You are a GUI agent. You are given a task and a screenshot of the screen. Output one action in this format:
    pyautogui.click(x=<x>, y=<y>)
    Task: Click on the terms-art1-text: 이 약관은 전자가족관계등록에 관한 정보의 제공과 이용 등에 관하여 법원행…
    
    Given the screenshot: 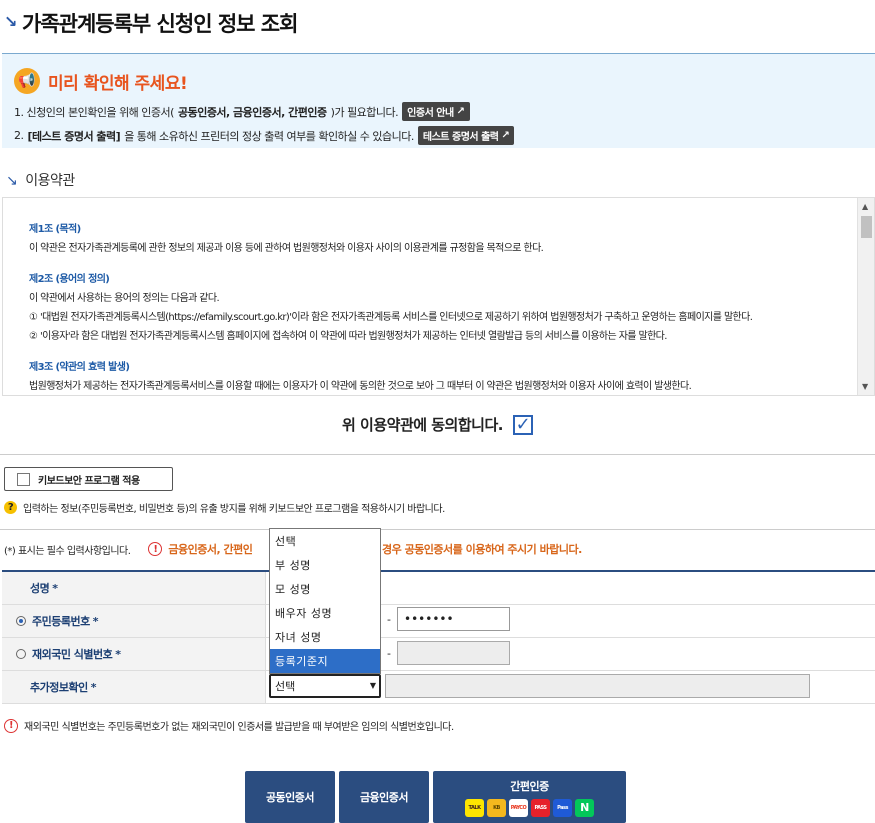 What is the action you would take?
    pyautogui.click(x=286, y=248)
    